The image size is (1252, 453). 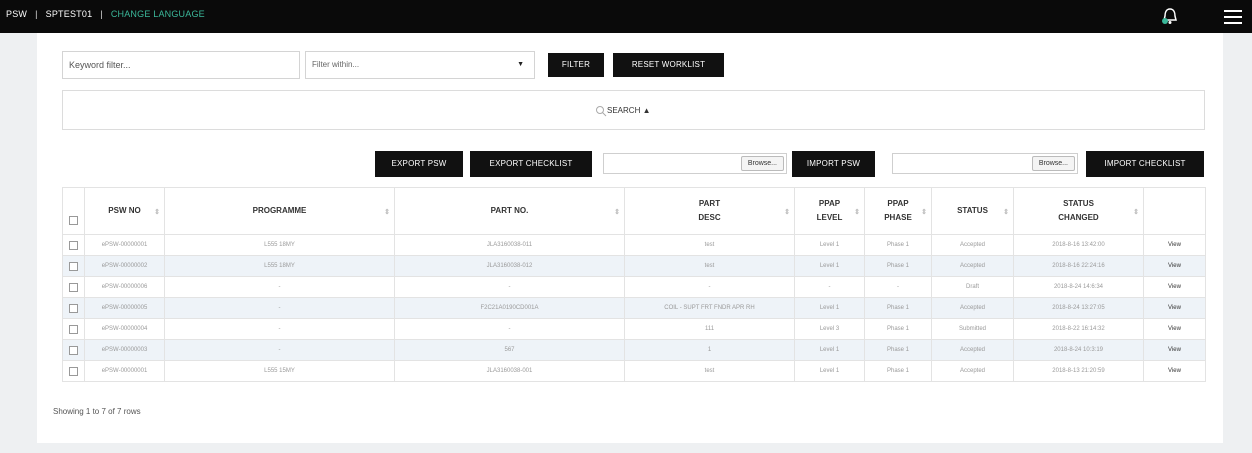 I want to click on chevron-down-icon: ▼, so click(x=520, y=64).